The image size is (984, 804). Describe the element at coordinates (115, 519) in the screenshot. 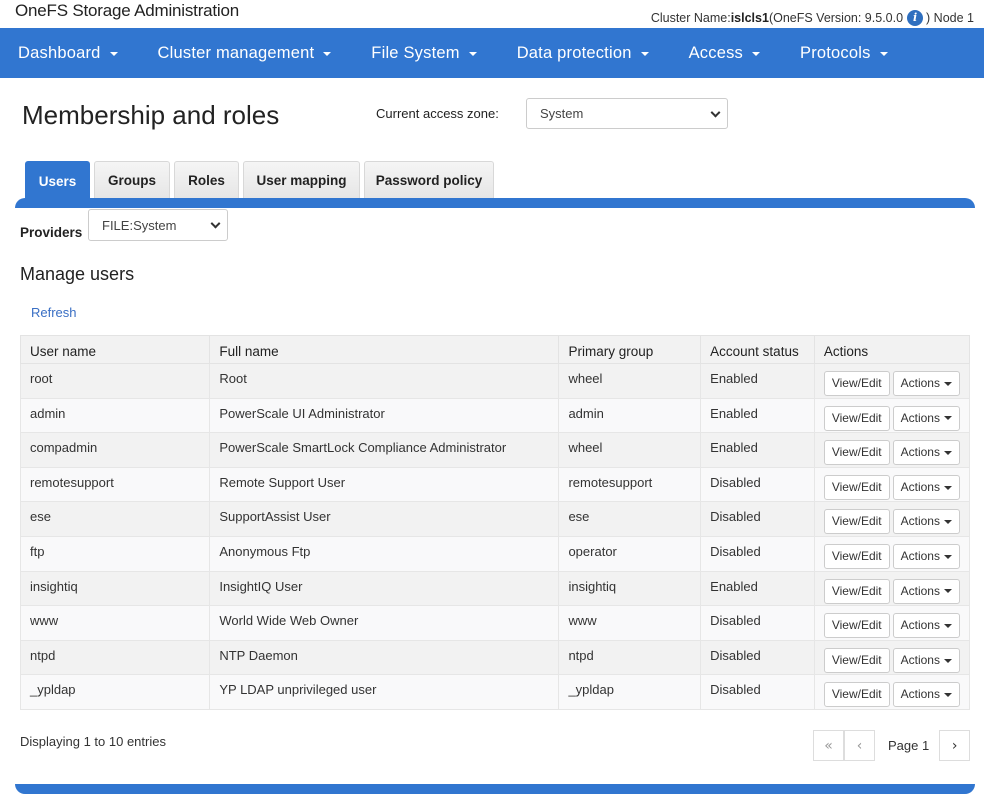

I see `cell-user-name: ese` at that location.